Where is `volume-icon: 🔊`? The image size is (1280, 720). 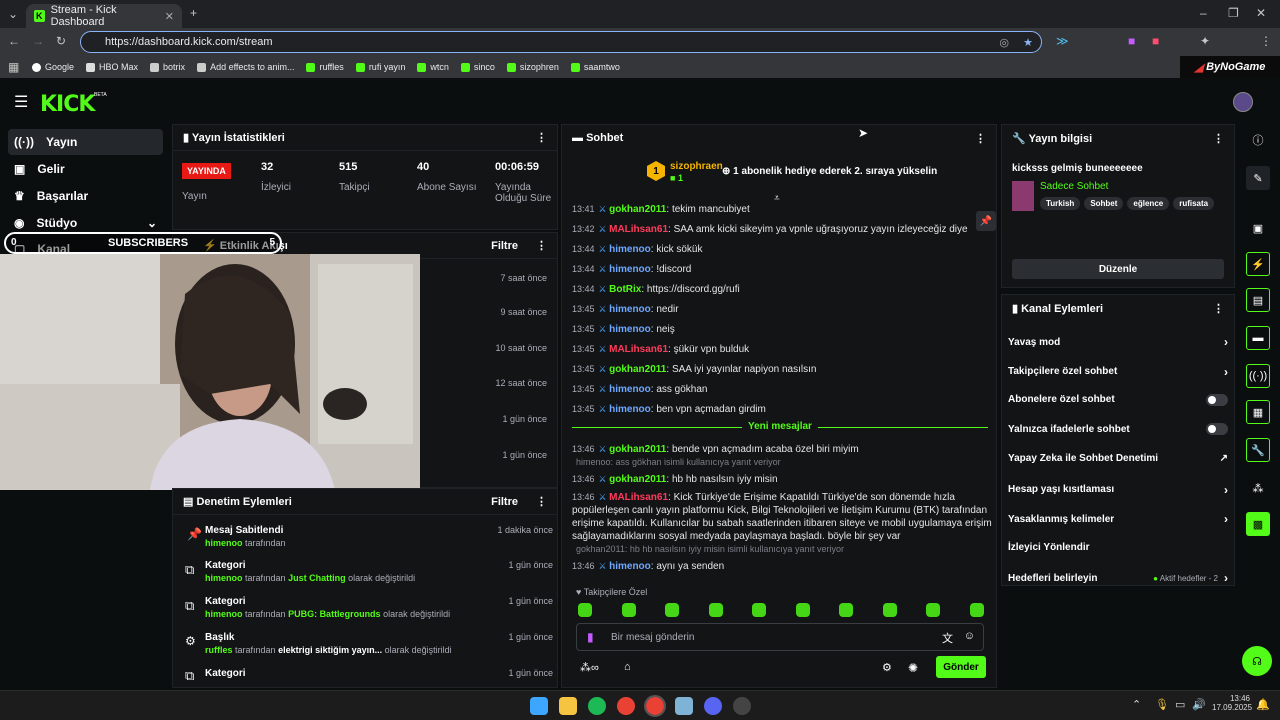
volume-icon: 🔊 is located at coordinates (1199, 704).